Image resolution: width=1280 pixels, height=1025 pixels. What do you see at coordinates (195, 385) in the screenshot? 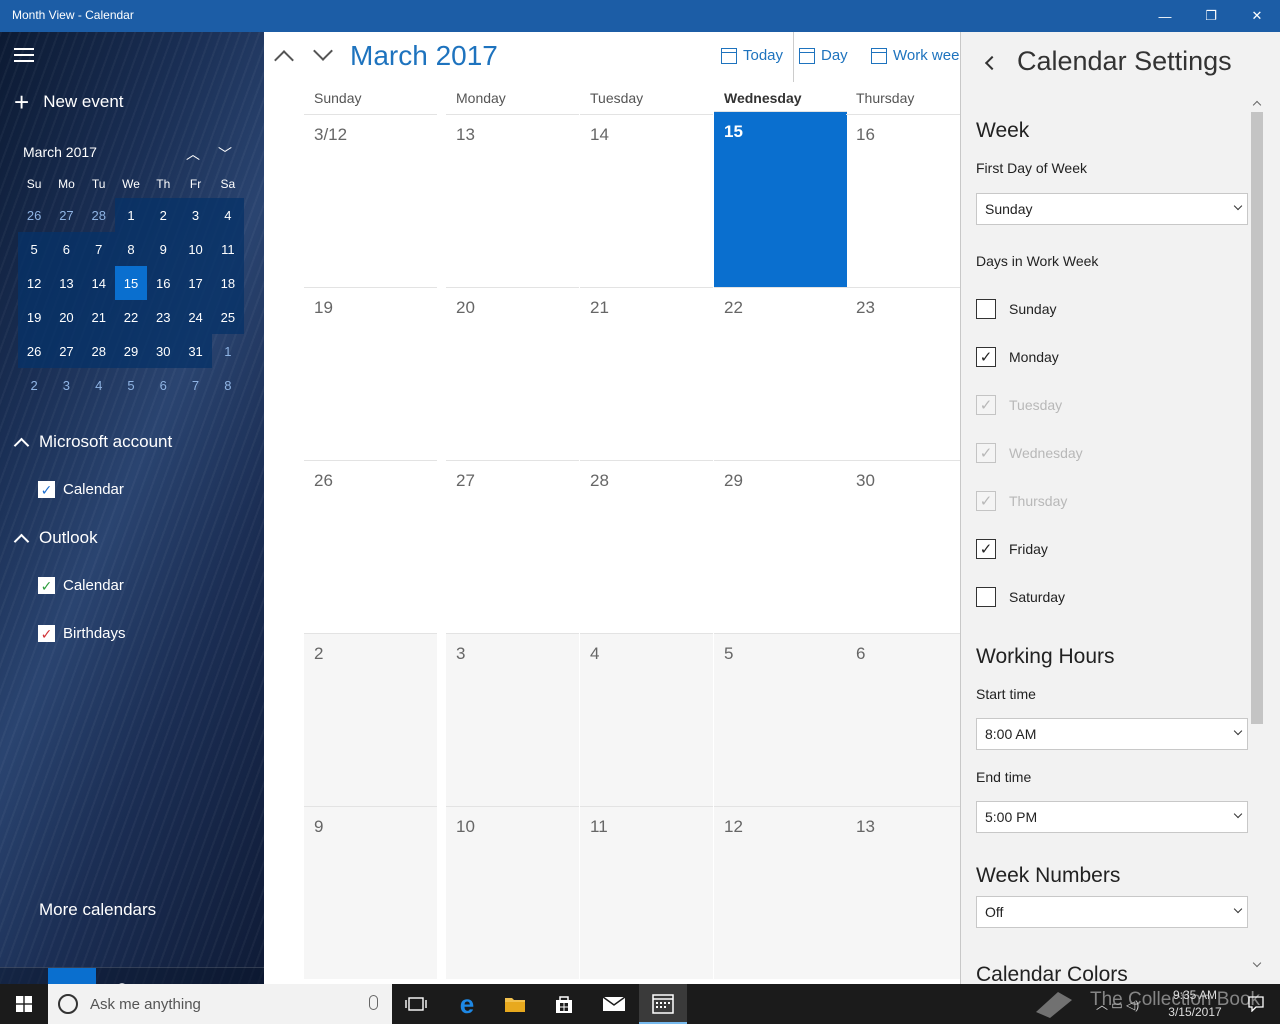
I see `mini-day: 7` at bounding box center [195, 385].